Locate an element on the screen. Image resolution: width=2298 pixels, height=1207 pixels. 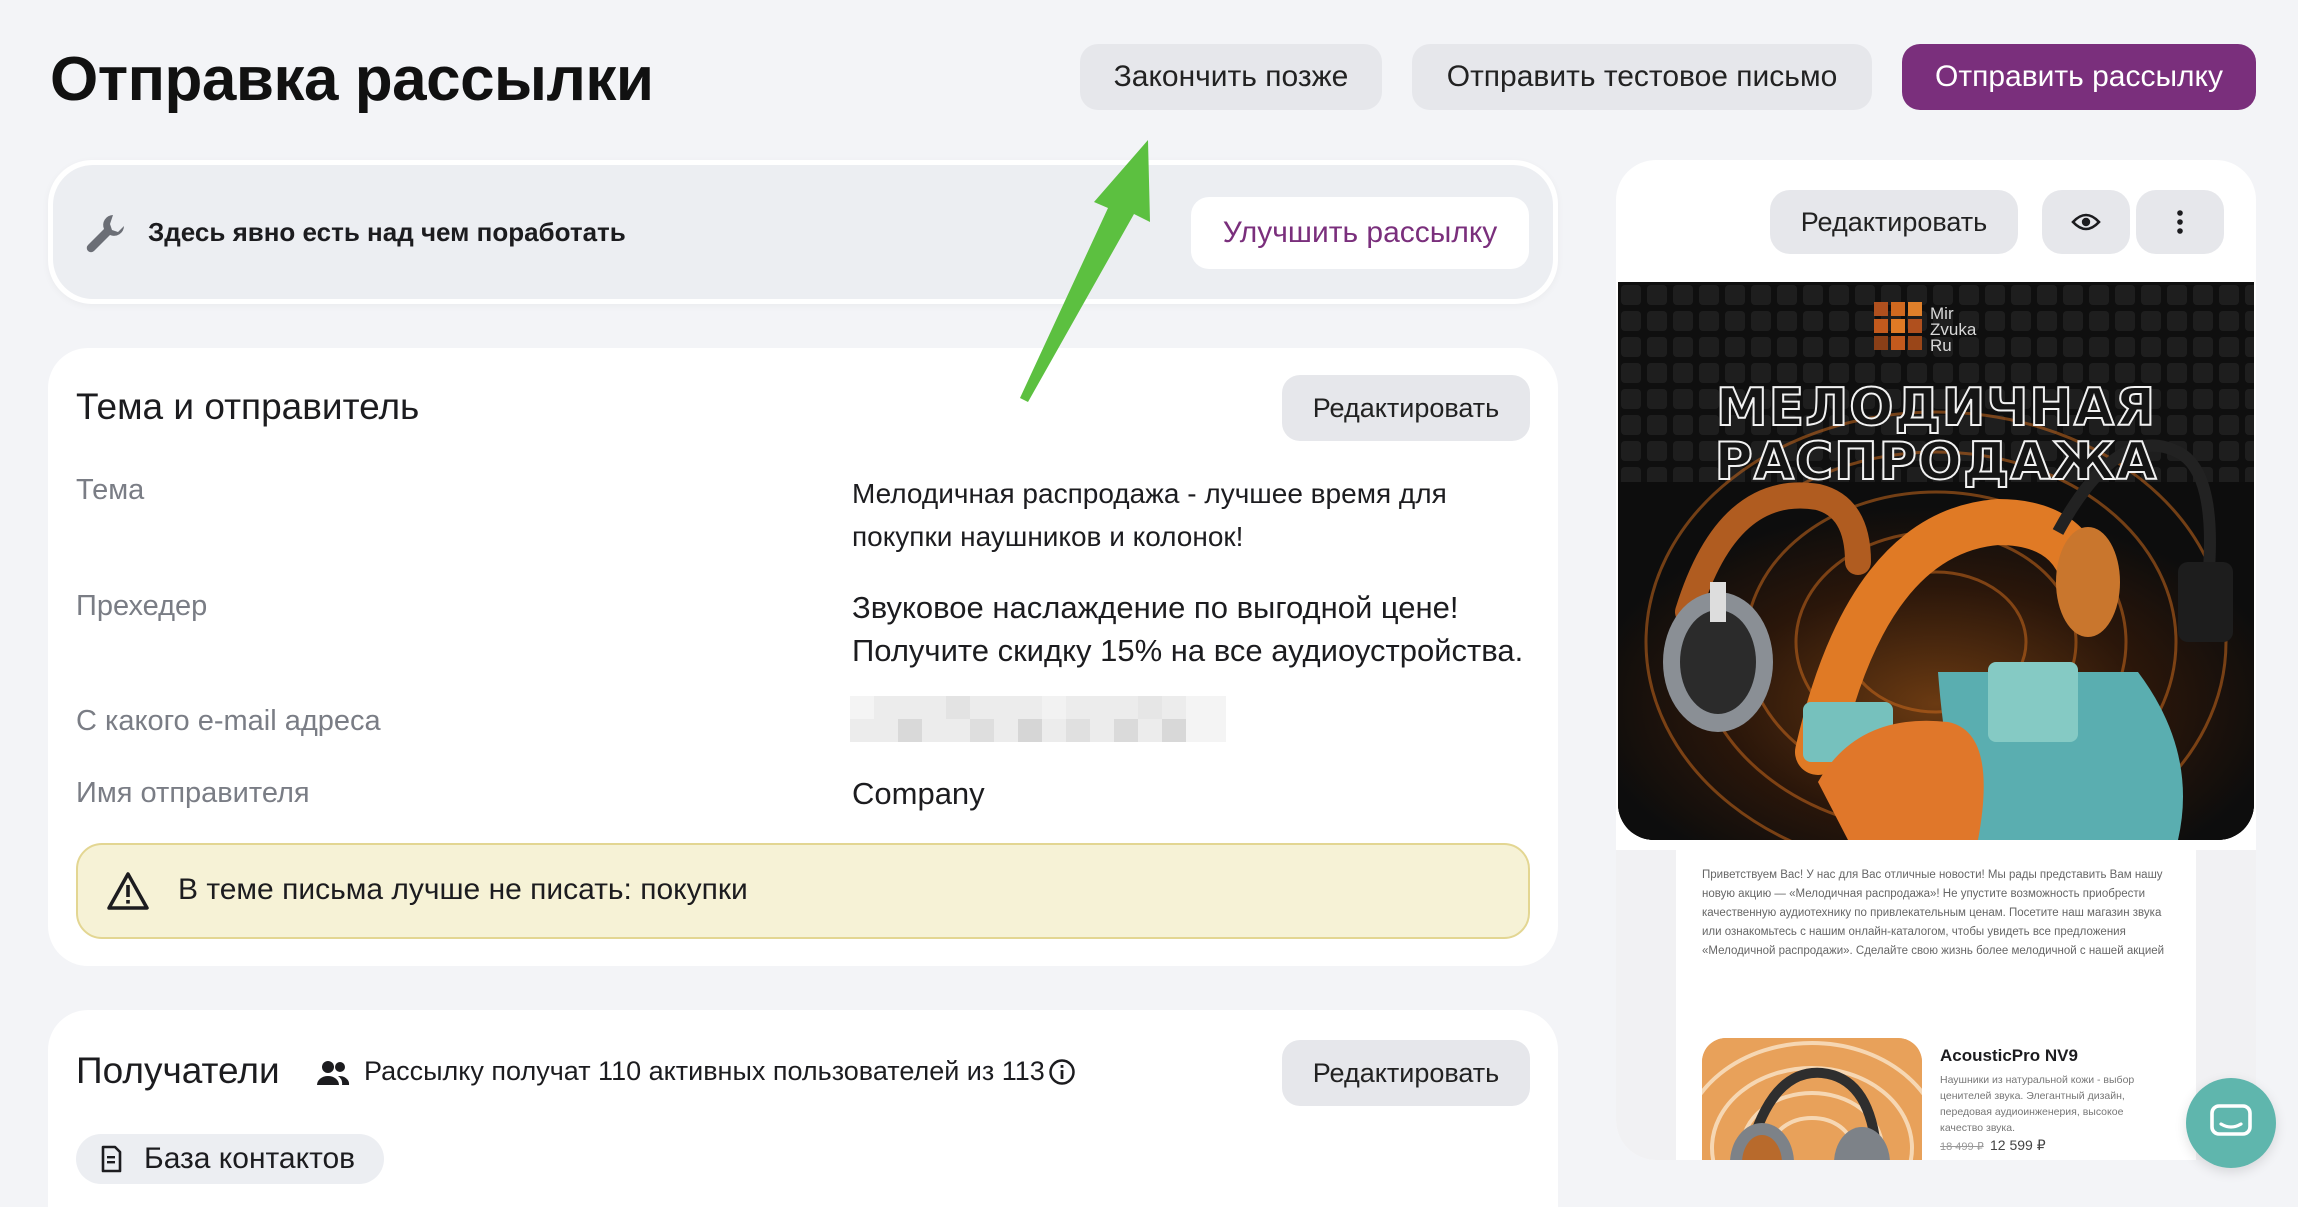
brand-logo-mark is located at coordinates (1898, 326).